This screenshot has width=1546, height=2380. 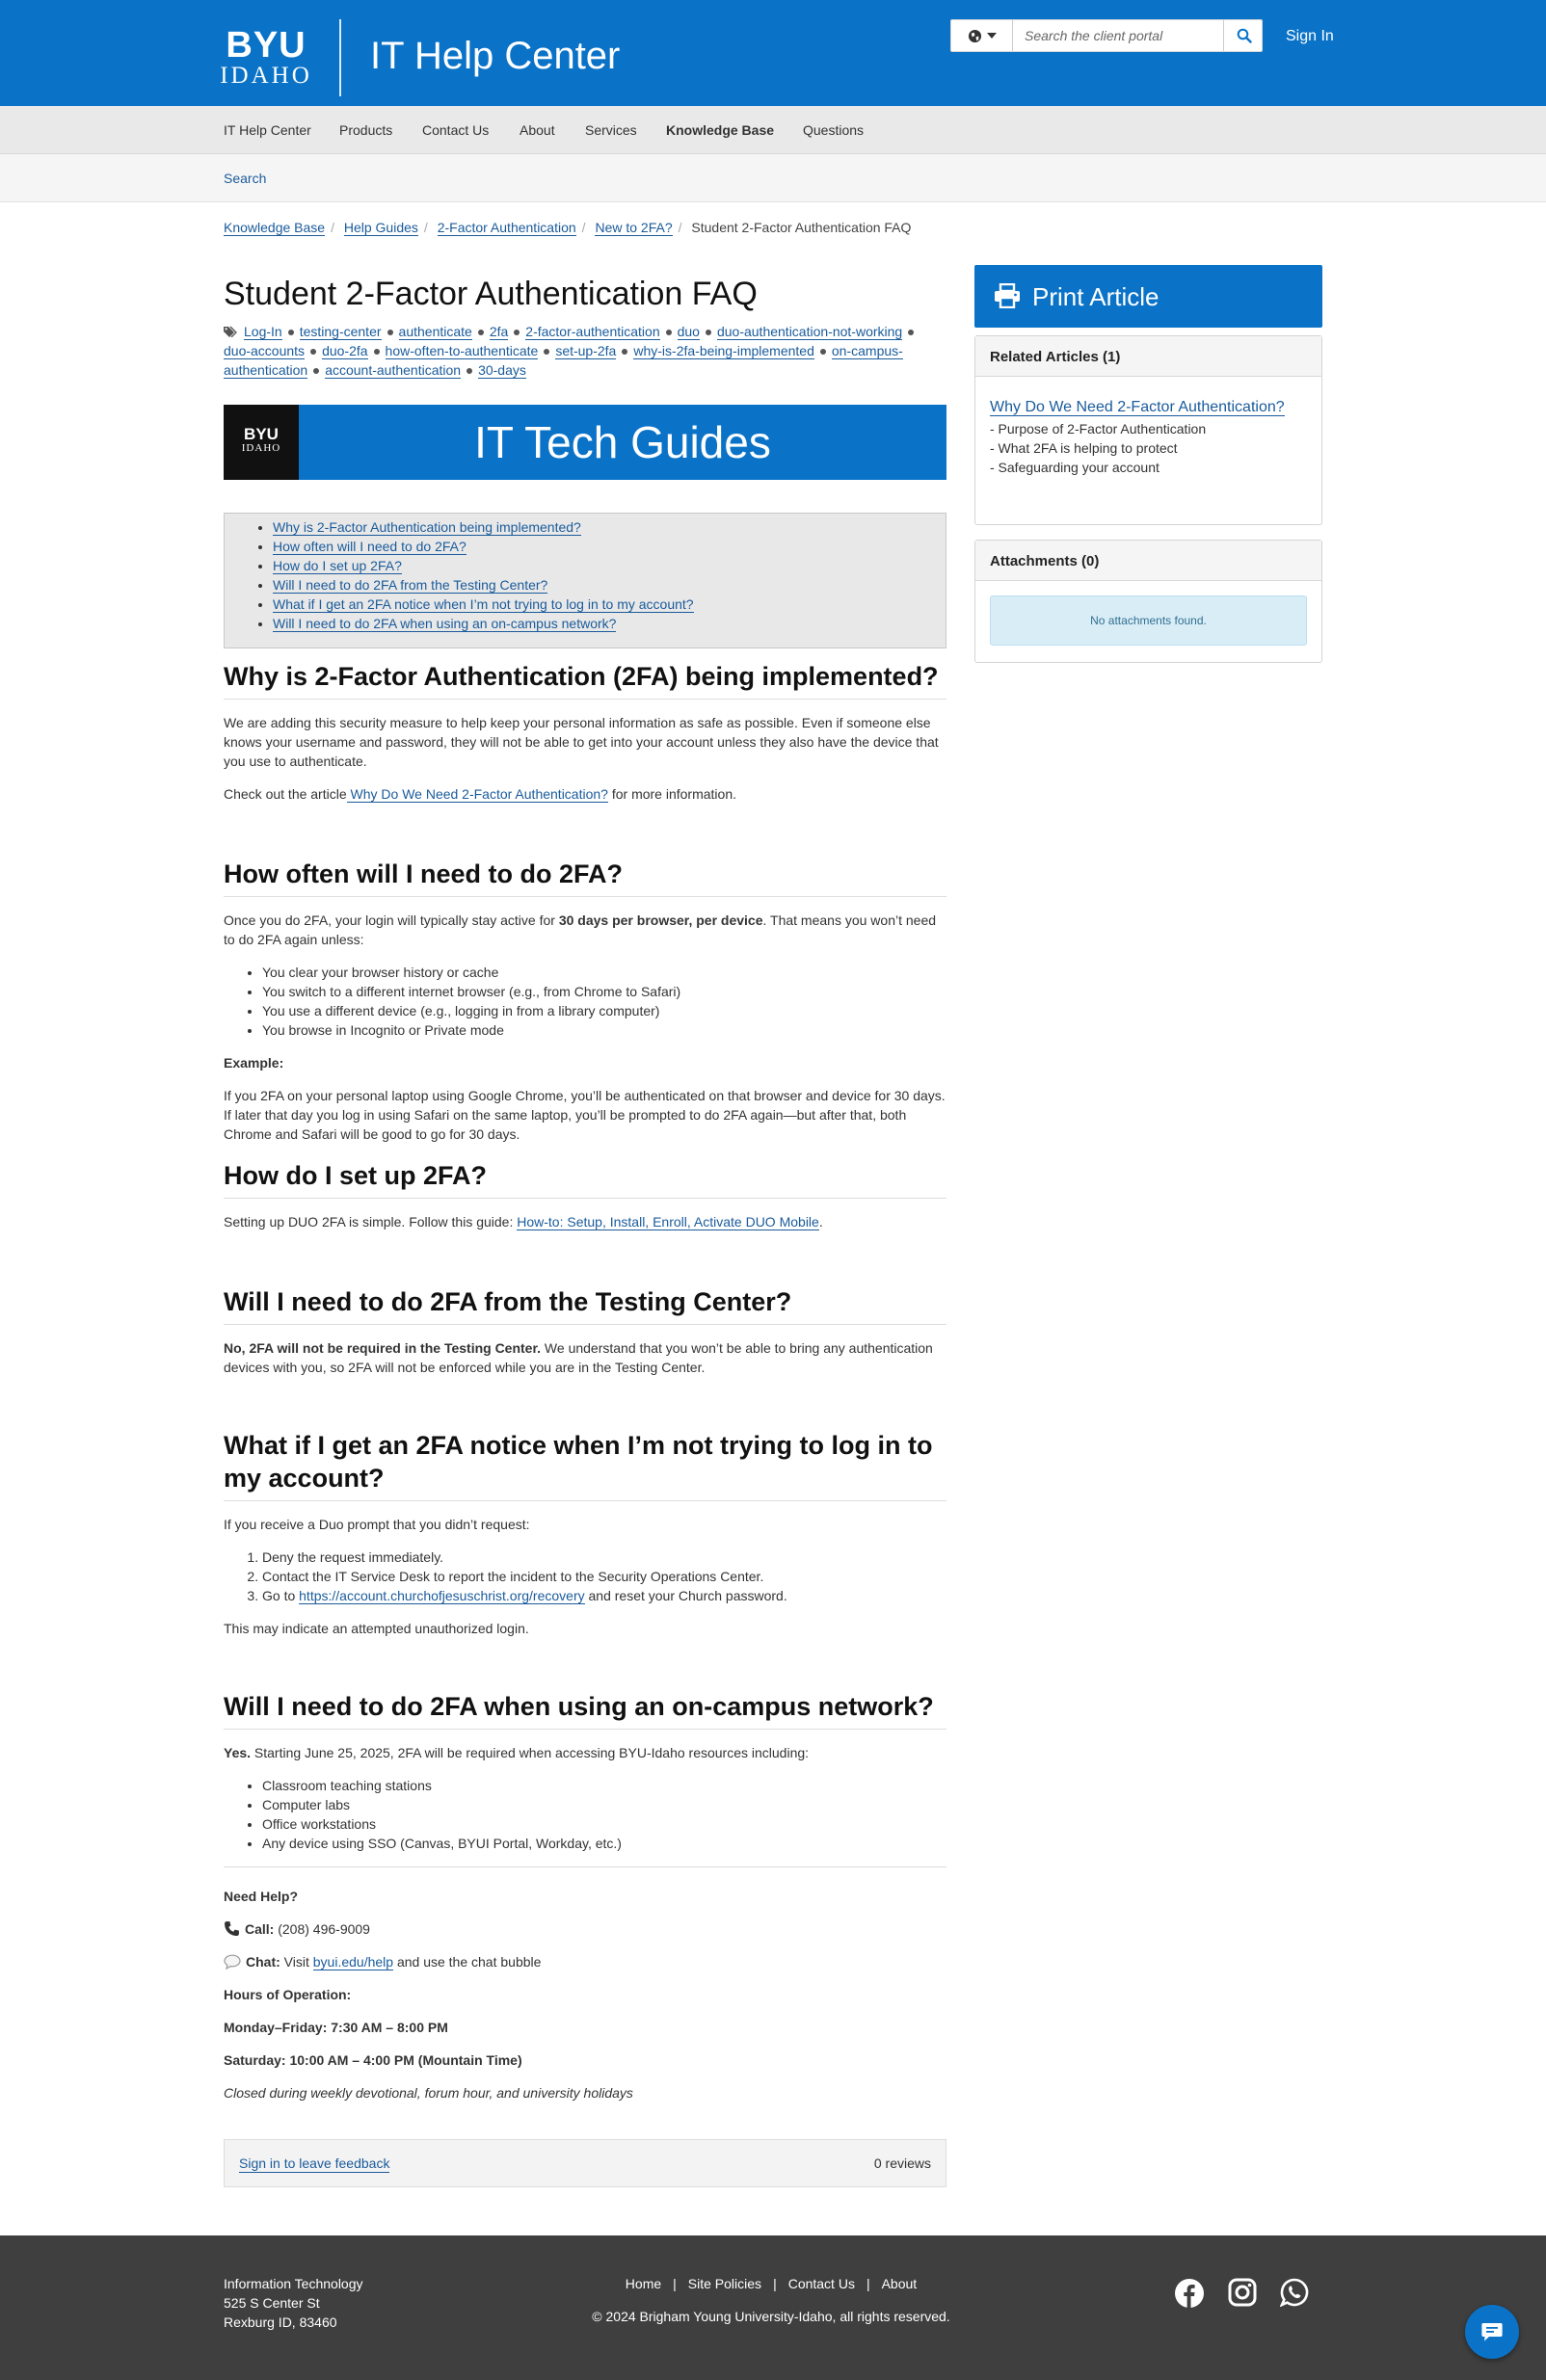 I want to click on attachments-heading: Attachments (0), so click(x=1148, y=561).